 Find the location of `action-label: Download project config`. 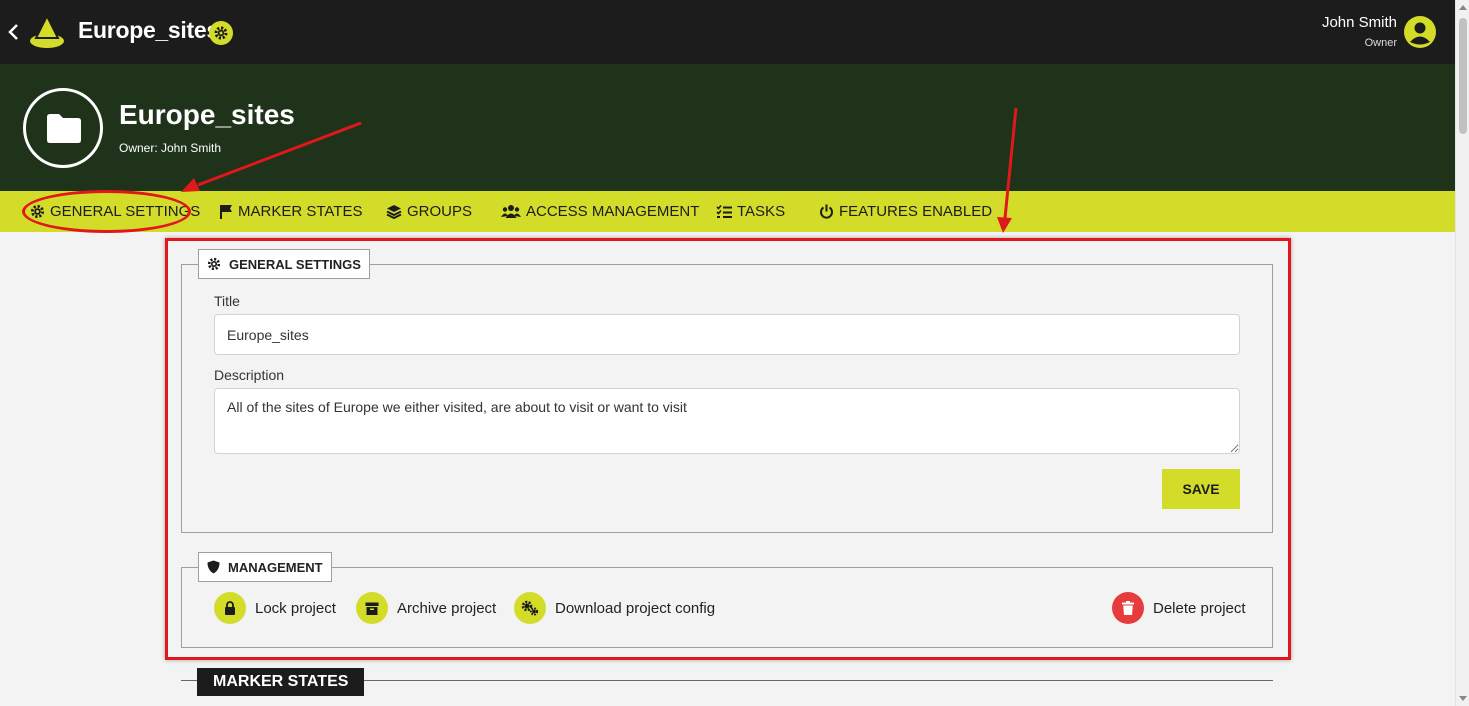

action-label: Download project config is located at coordinates (635, 608).